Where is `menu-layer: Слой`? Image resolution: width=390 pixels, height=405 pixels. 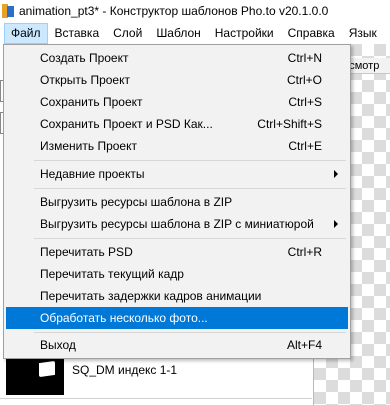 menu-layer: Слой is located at coordinates (127, 33).